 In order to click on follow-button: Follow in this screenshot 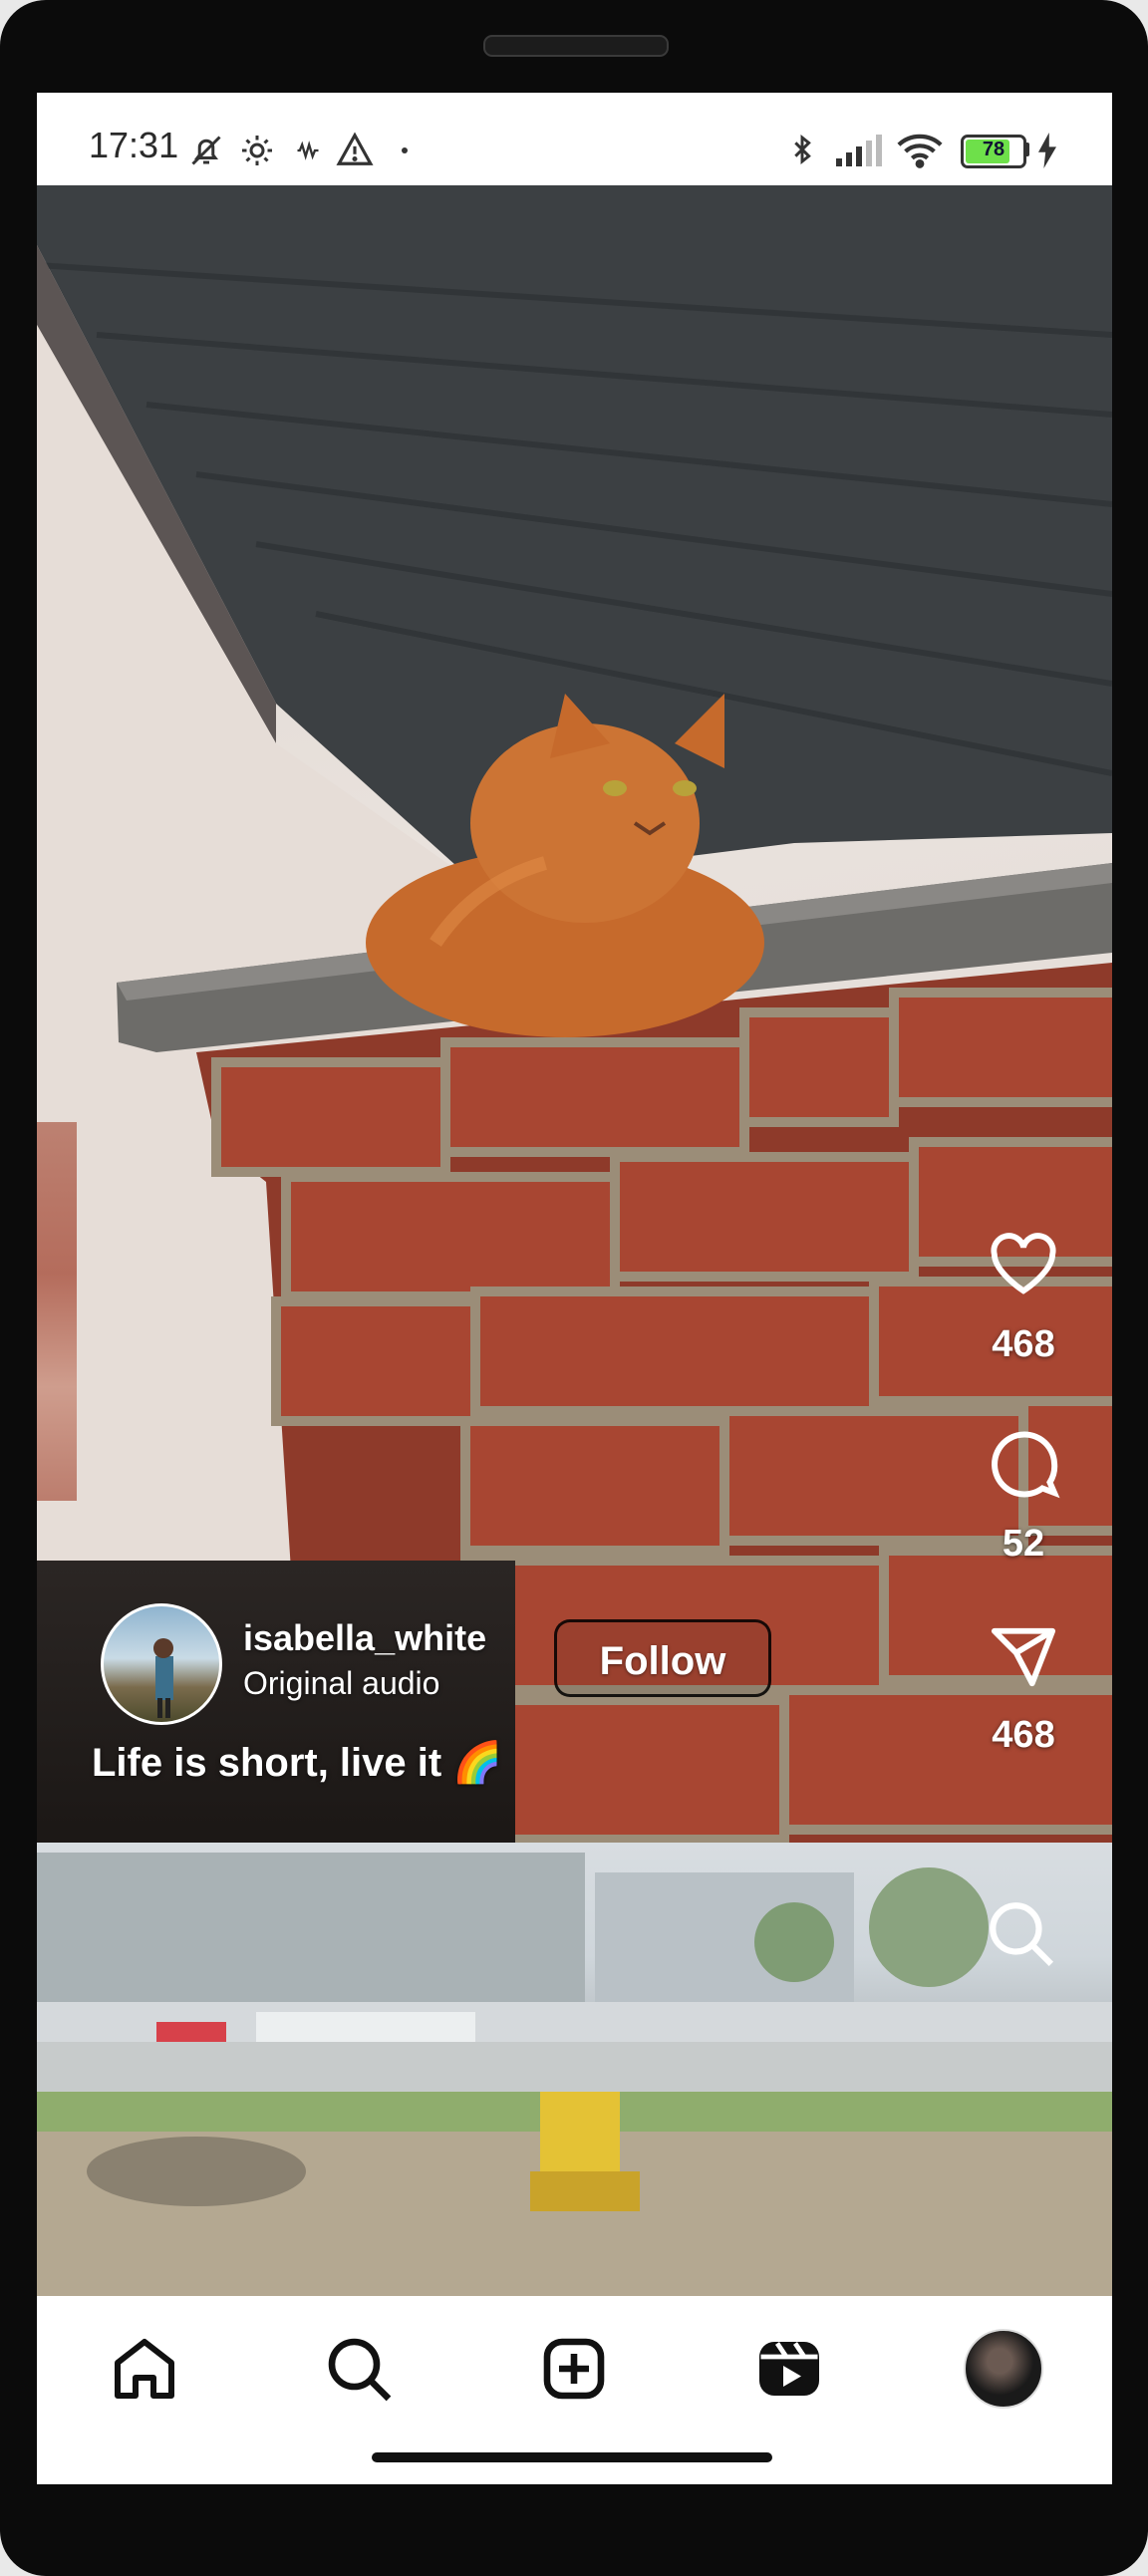, I will do `click(662, 1658)`.